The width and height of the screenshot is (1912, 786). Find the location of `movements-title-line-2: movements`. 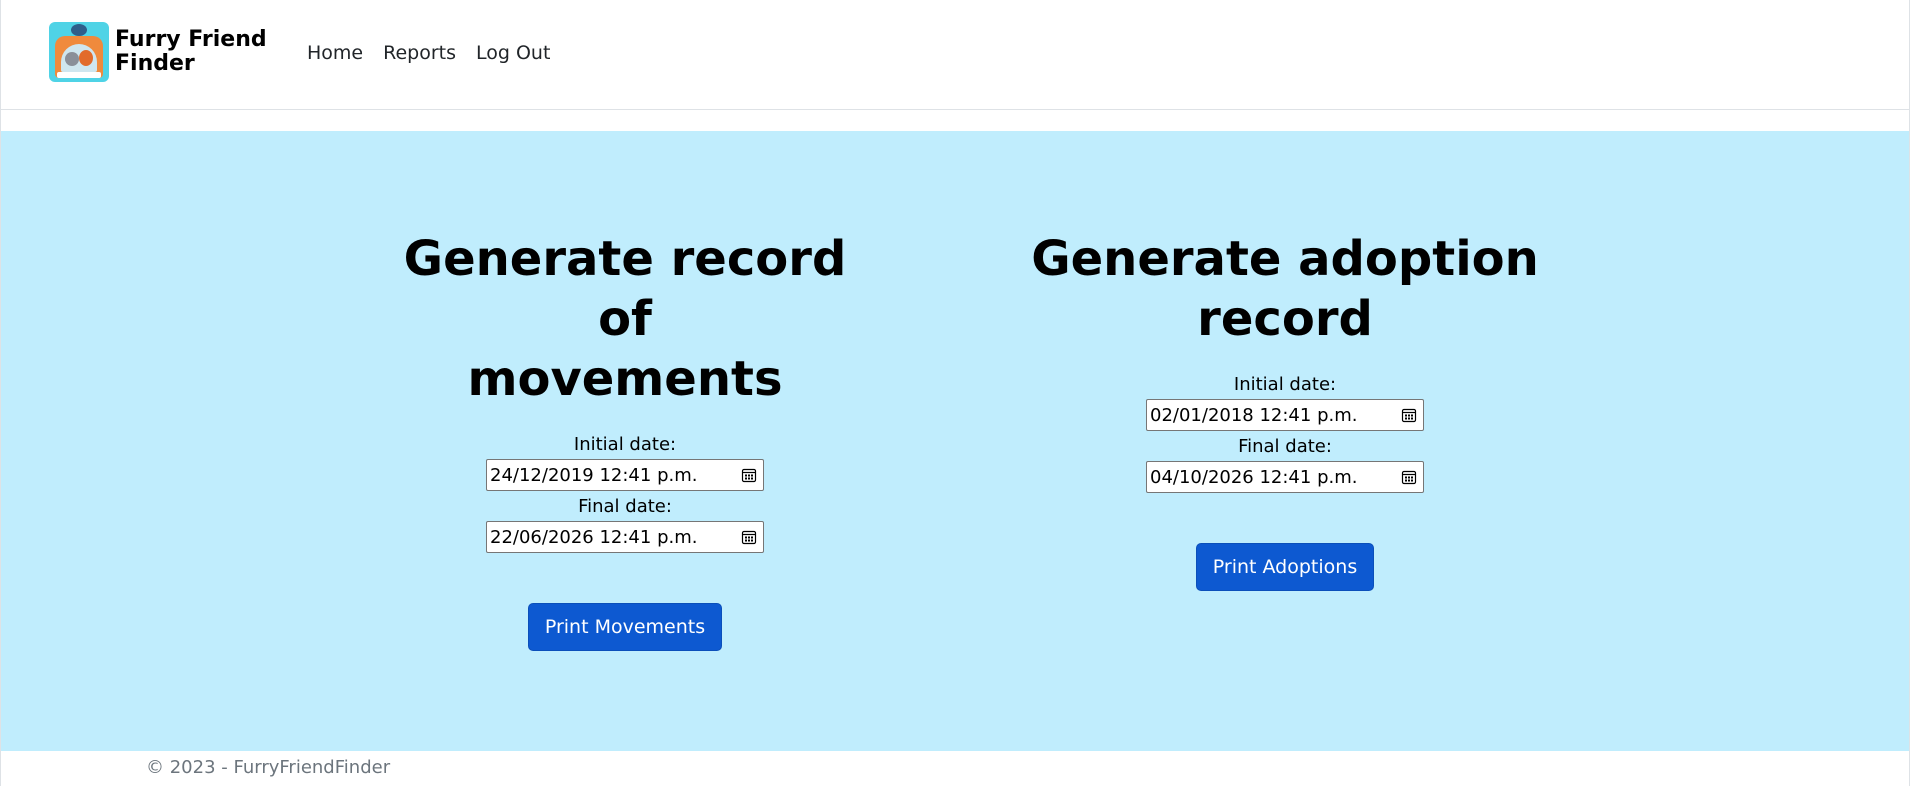

movements-title-line-2: movements is located at coordinates (625, 379).